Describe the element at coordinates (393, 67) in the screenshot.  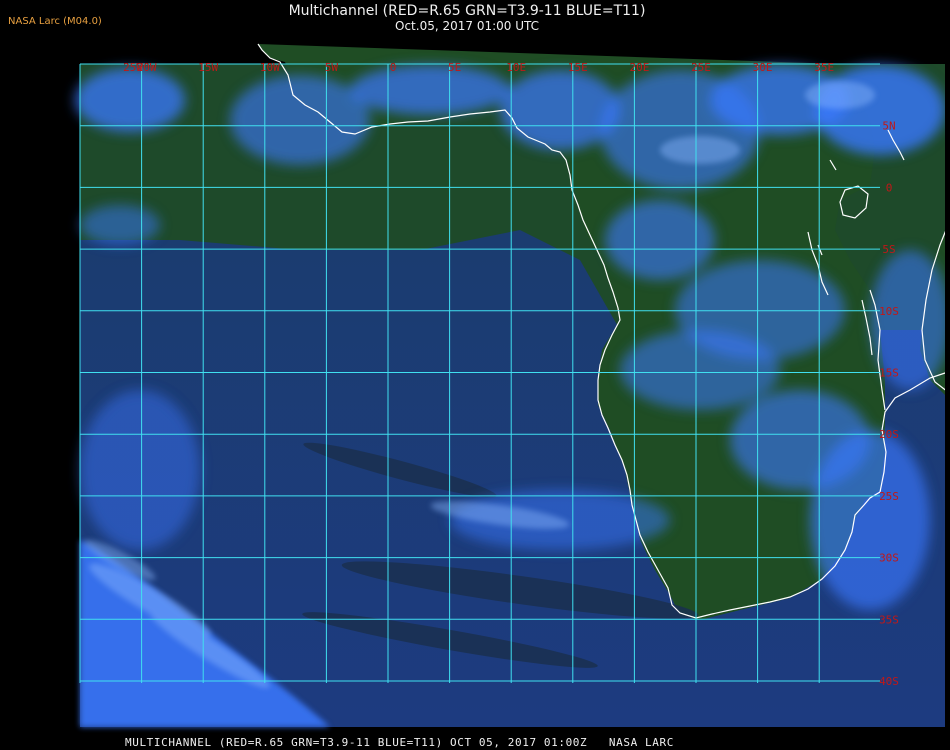
I see `longitude-label: 0` at that location.